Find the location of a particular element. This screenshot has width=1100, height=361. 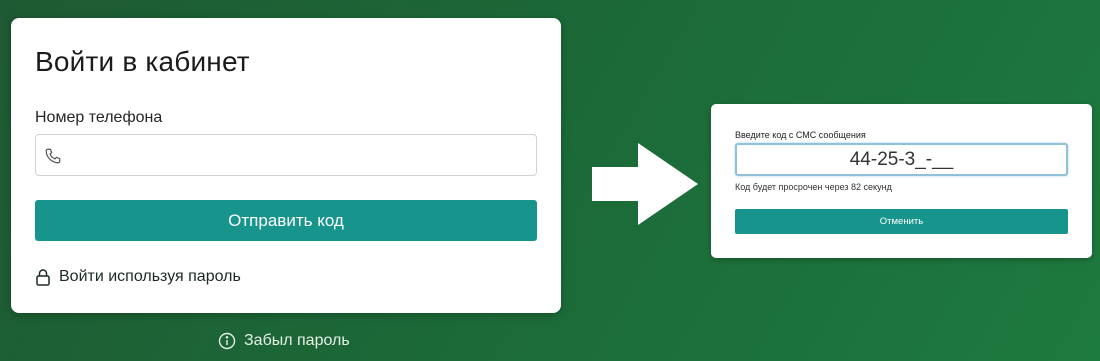

sms-code-input is located at coordinates (901, 159).